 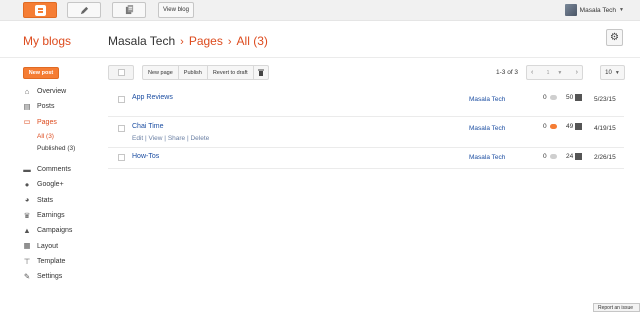 What do you see at coordinates (548, 72) in the screenshot?
I see `current-page-number: 1` at bounding box center [548, 72].